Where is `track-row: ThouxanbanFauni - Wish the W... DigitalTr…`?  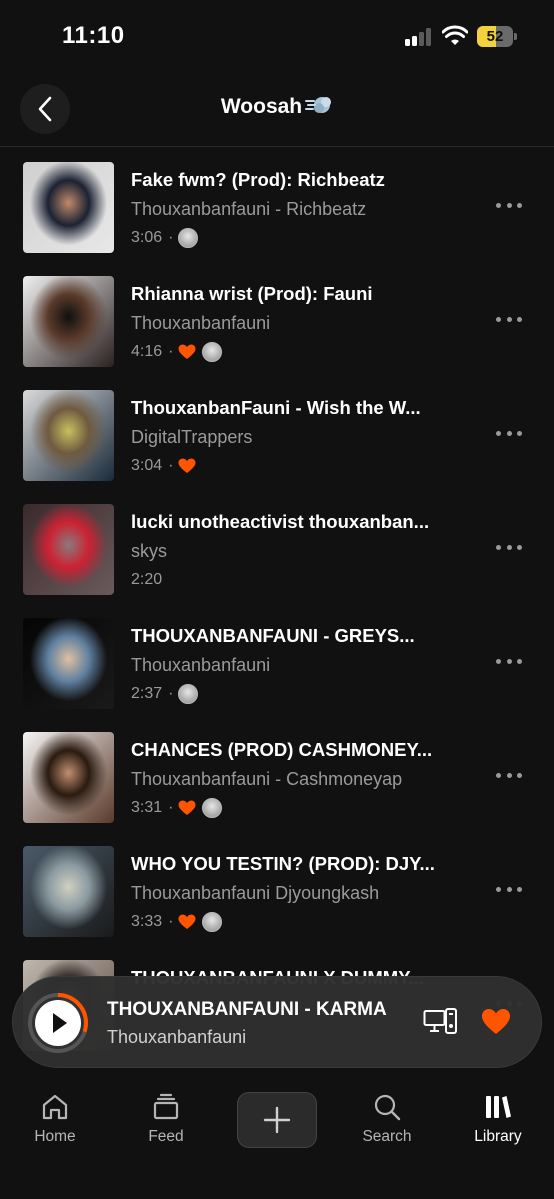
track-row: ThouxanbanFauni - Wish the W... DigitalTr… is located at coordinates (277, 433).